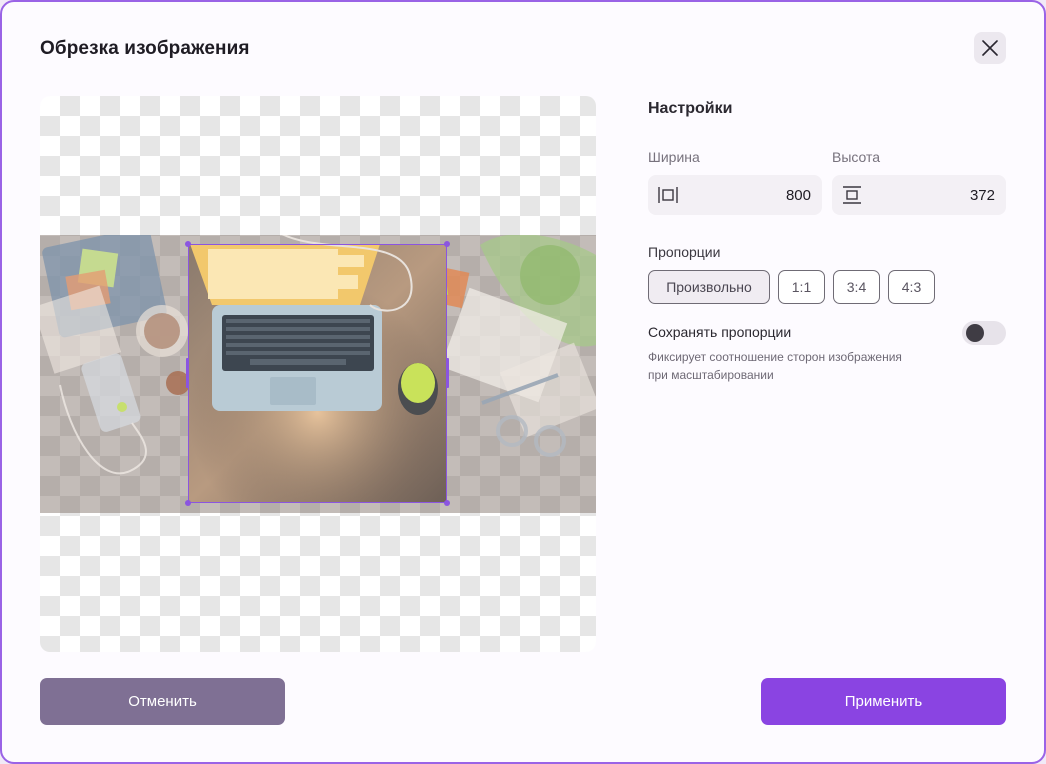 This screenshot has height=764, width=1046. I want to click on width-icon, so click(668, 195).